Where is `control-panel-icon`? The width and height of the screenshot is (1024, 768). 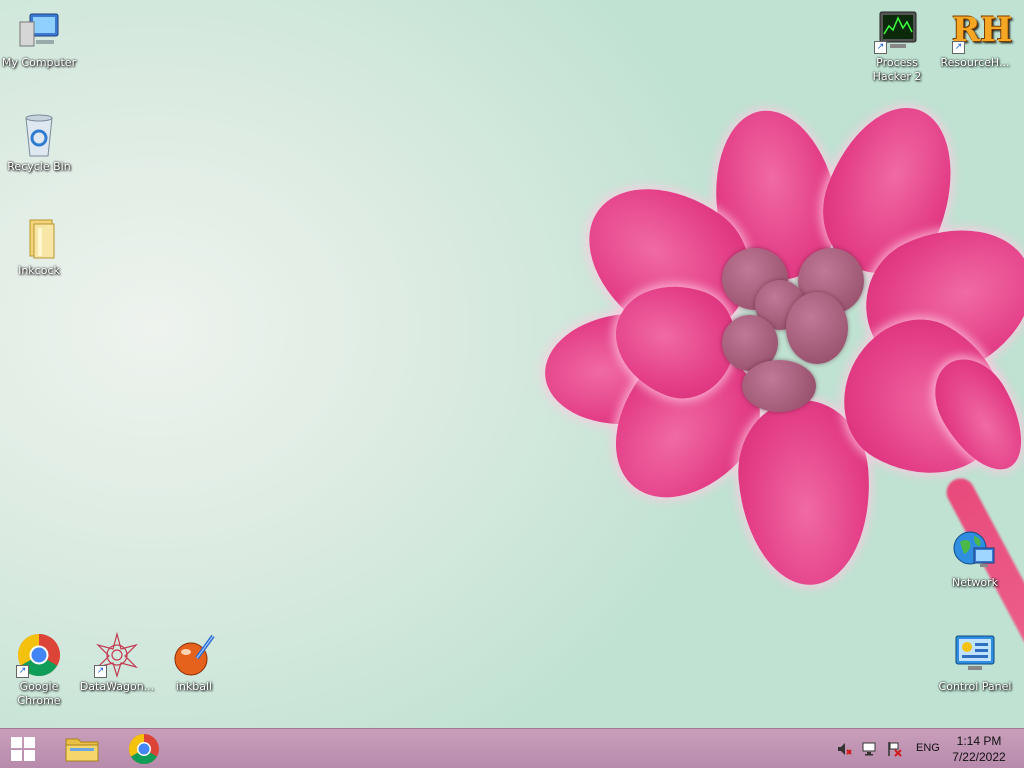
control-panel-icon is located at coordinates (975, 655).